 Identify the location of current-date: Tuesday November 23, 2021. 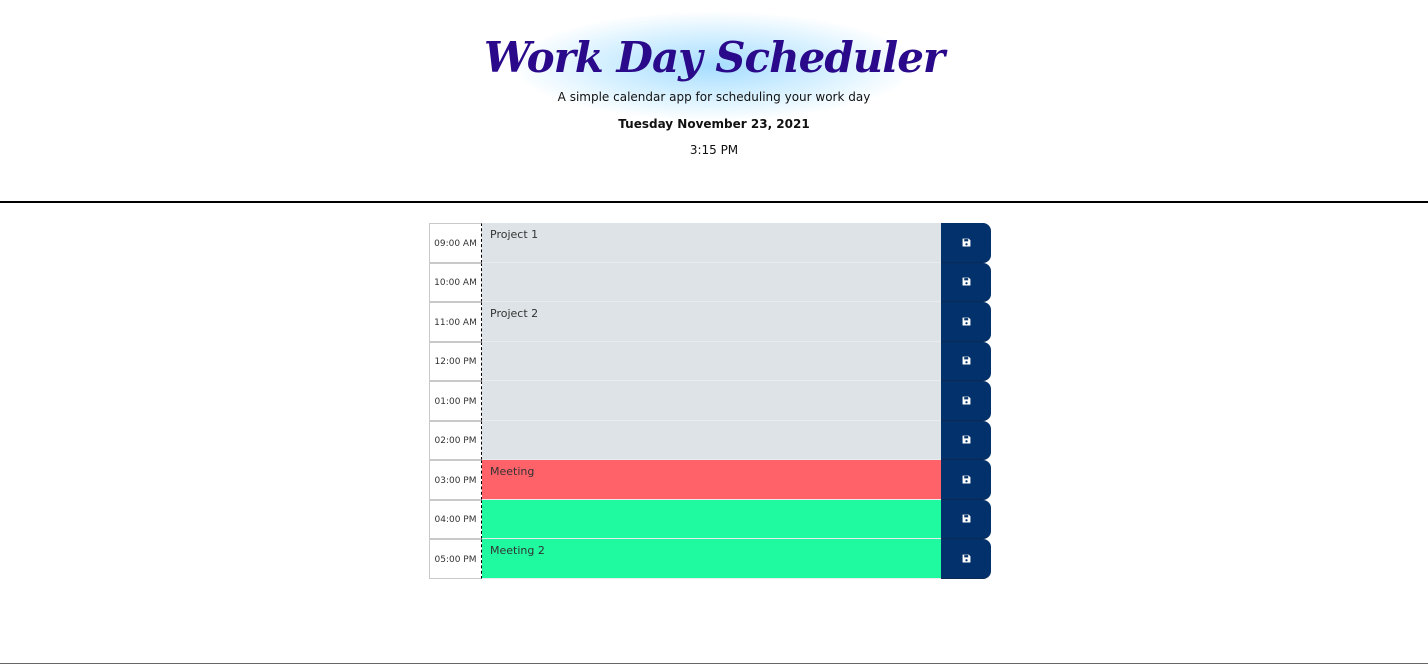
(714, 124).